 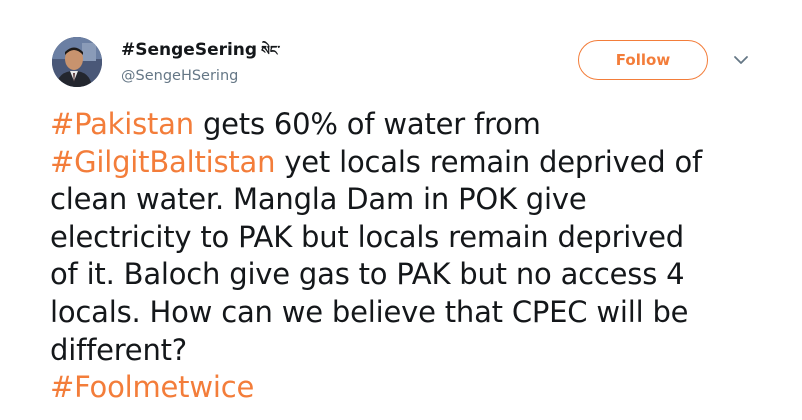 I want to click on tweet-text-line: #Pakistan gets 60% of water from, so click(x=410, y=125).